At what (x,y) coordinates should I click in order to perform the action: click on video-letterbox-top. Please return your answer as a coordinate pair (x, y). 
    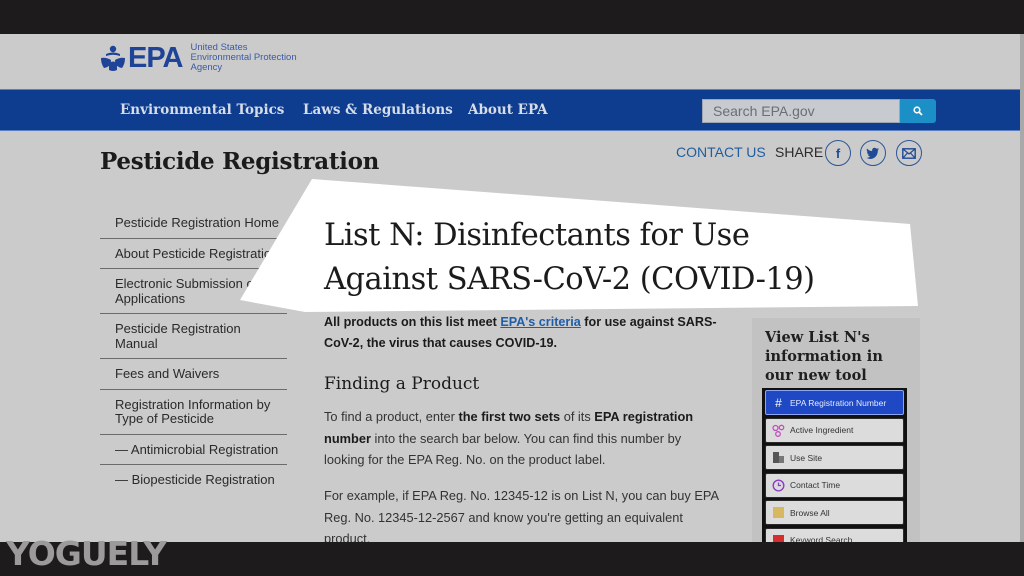
    Looking at the image, I should click on (512, 17).